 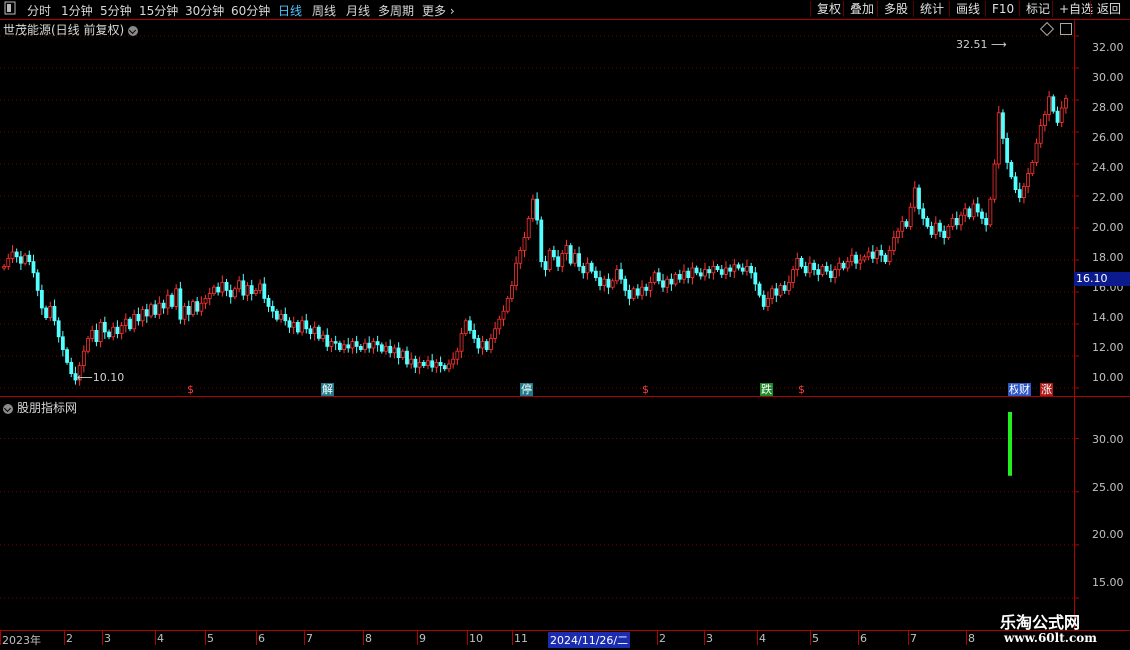 What do you see at coordinates (40, 407) in the screenshot?
I see `indicator-header: 股朋指标网` at bounding box center [40, 407].